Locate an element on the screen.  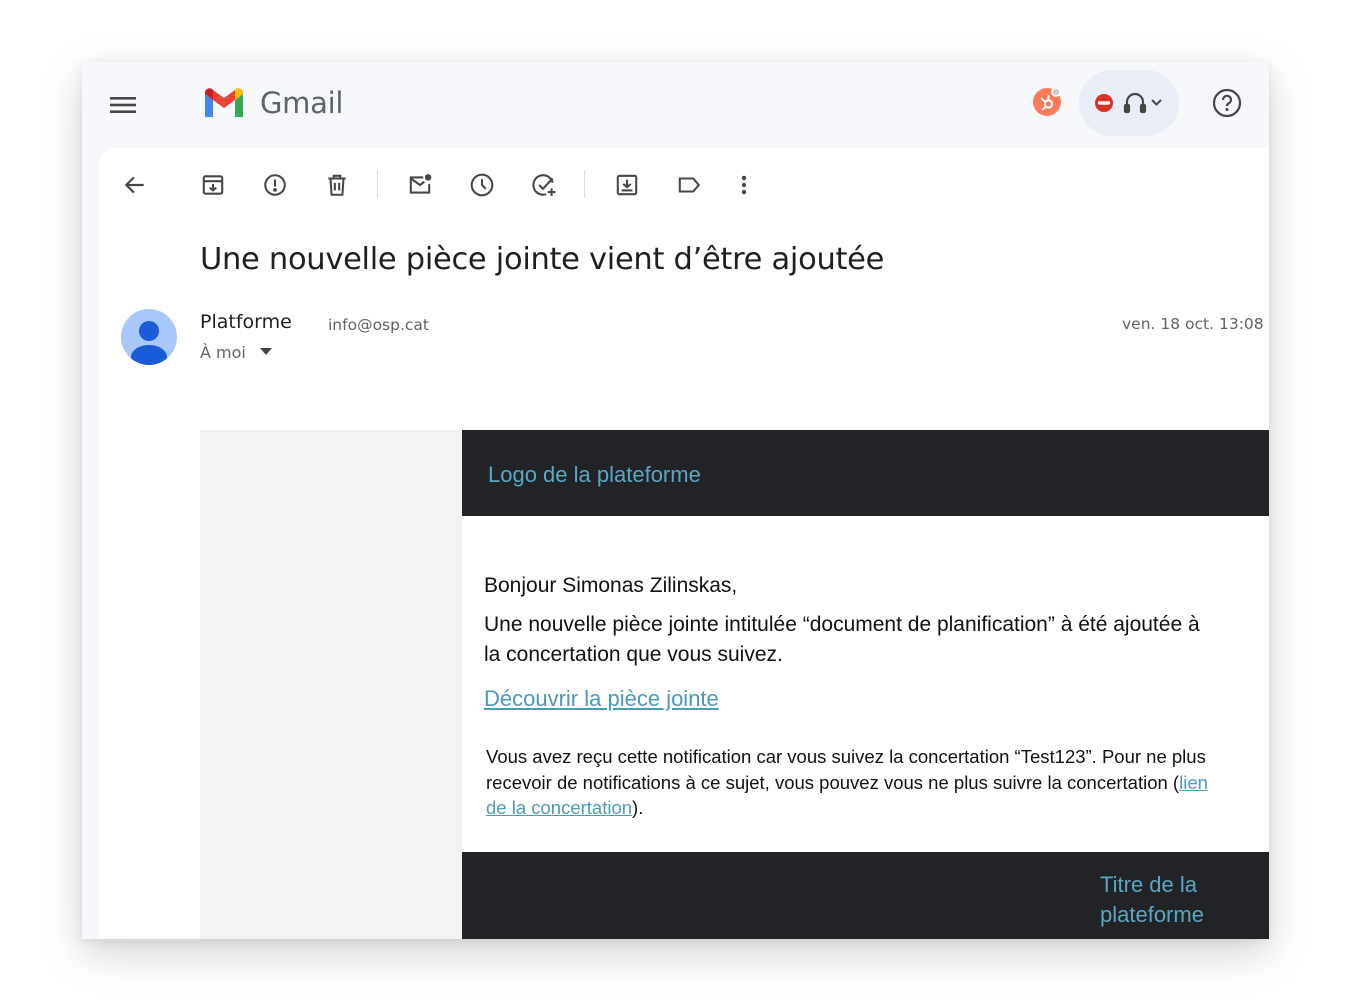
caret-down-icon is located at coordinates (265, 351).